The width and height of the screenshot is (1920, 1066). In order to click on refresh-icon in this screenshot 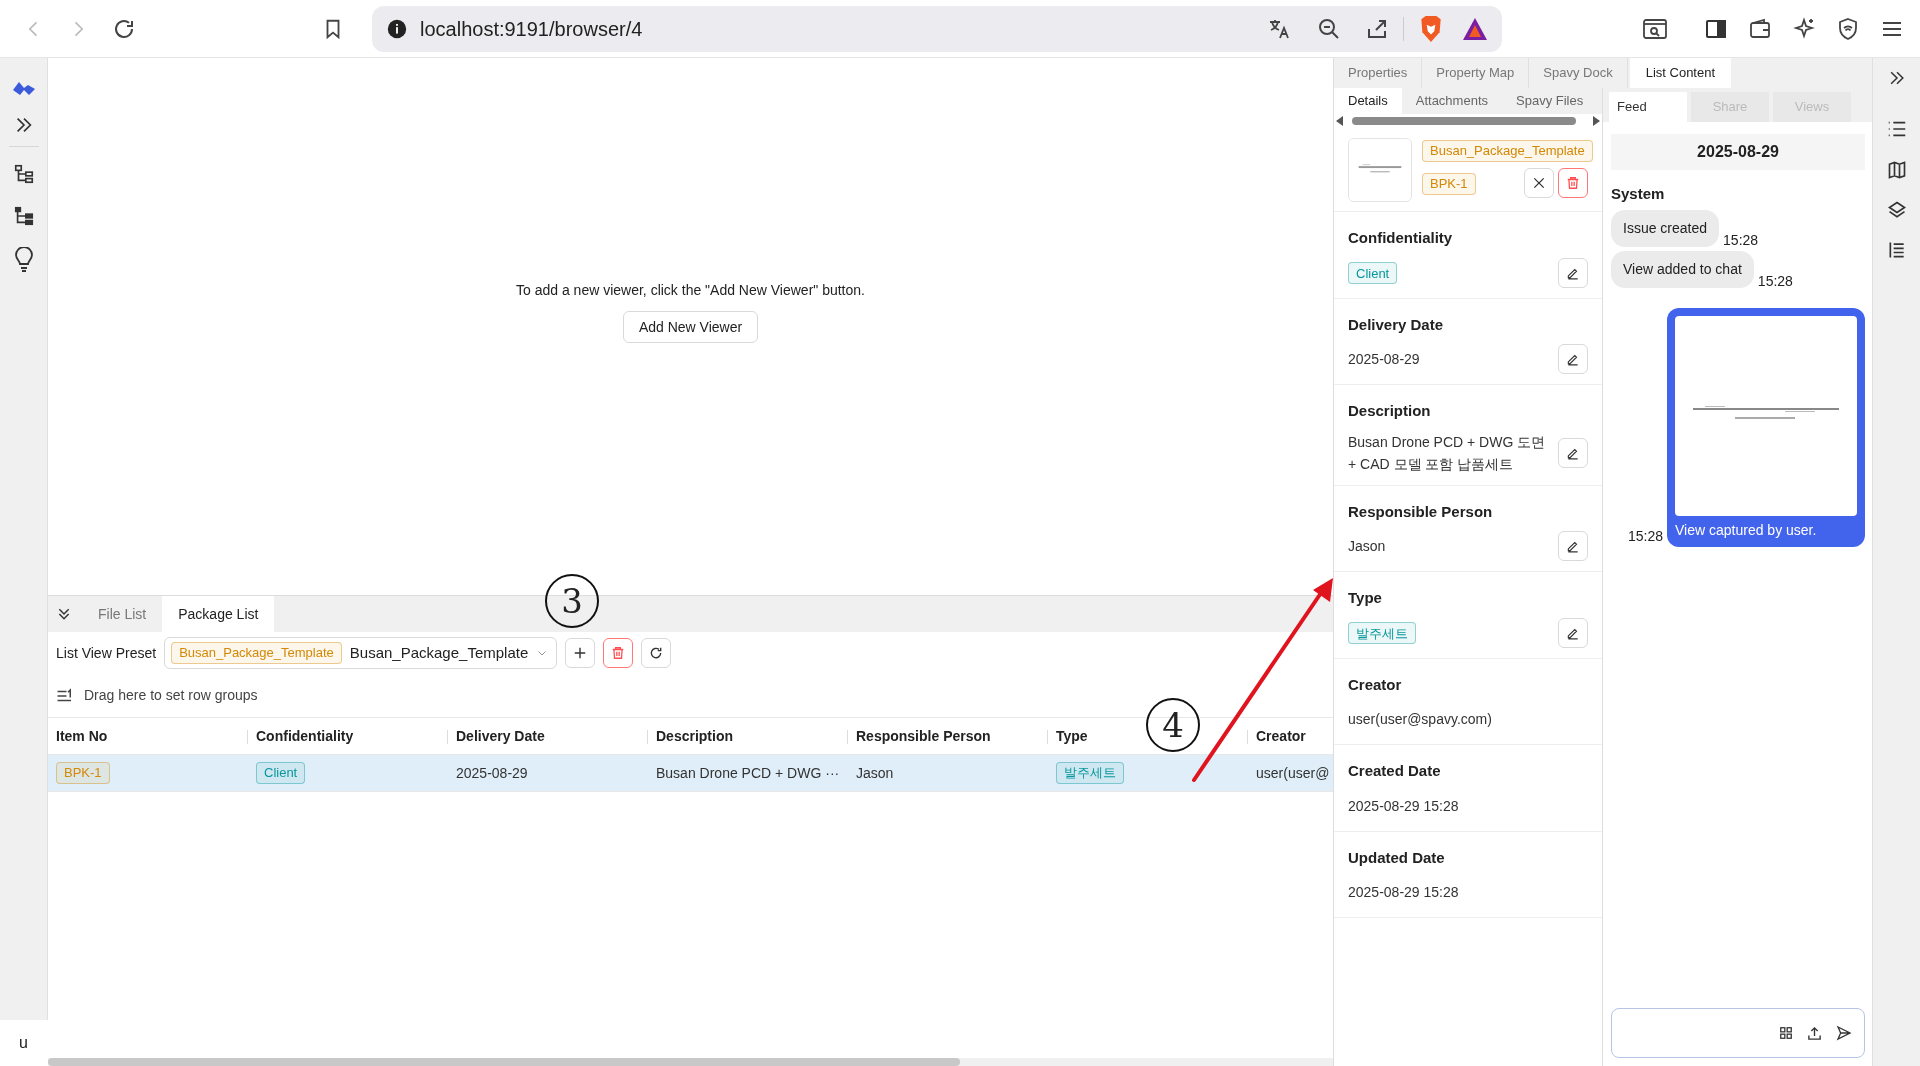, I will do `click(656, 653)`.